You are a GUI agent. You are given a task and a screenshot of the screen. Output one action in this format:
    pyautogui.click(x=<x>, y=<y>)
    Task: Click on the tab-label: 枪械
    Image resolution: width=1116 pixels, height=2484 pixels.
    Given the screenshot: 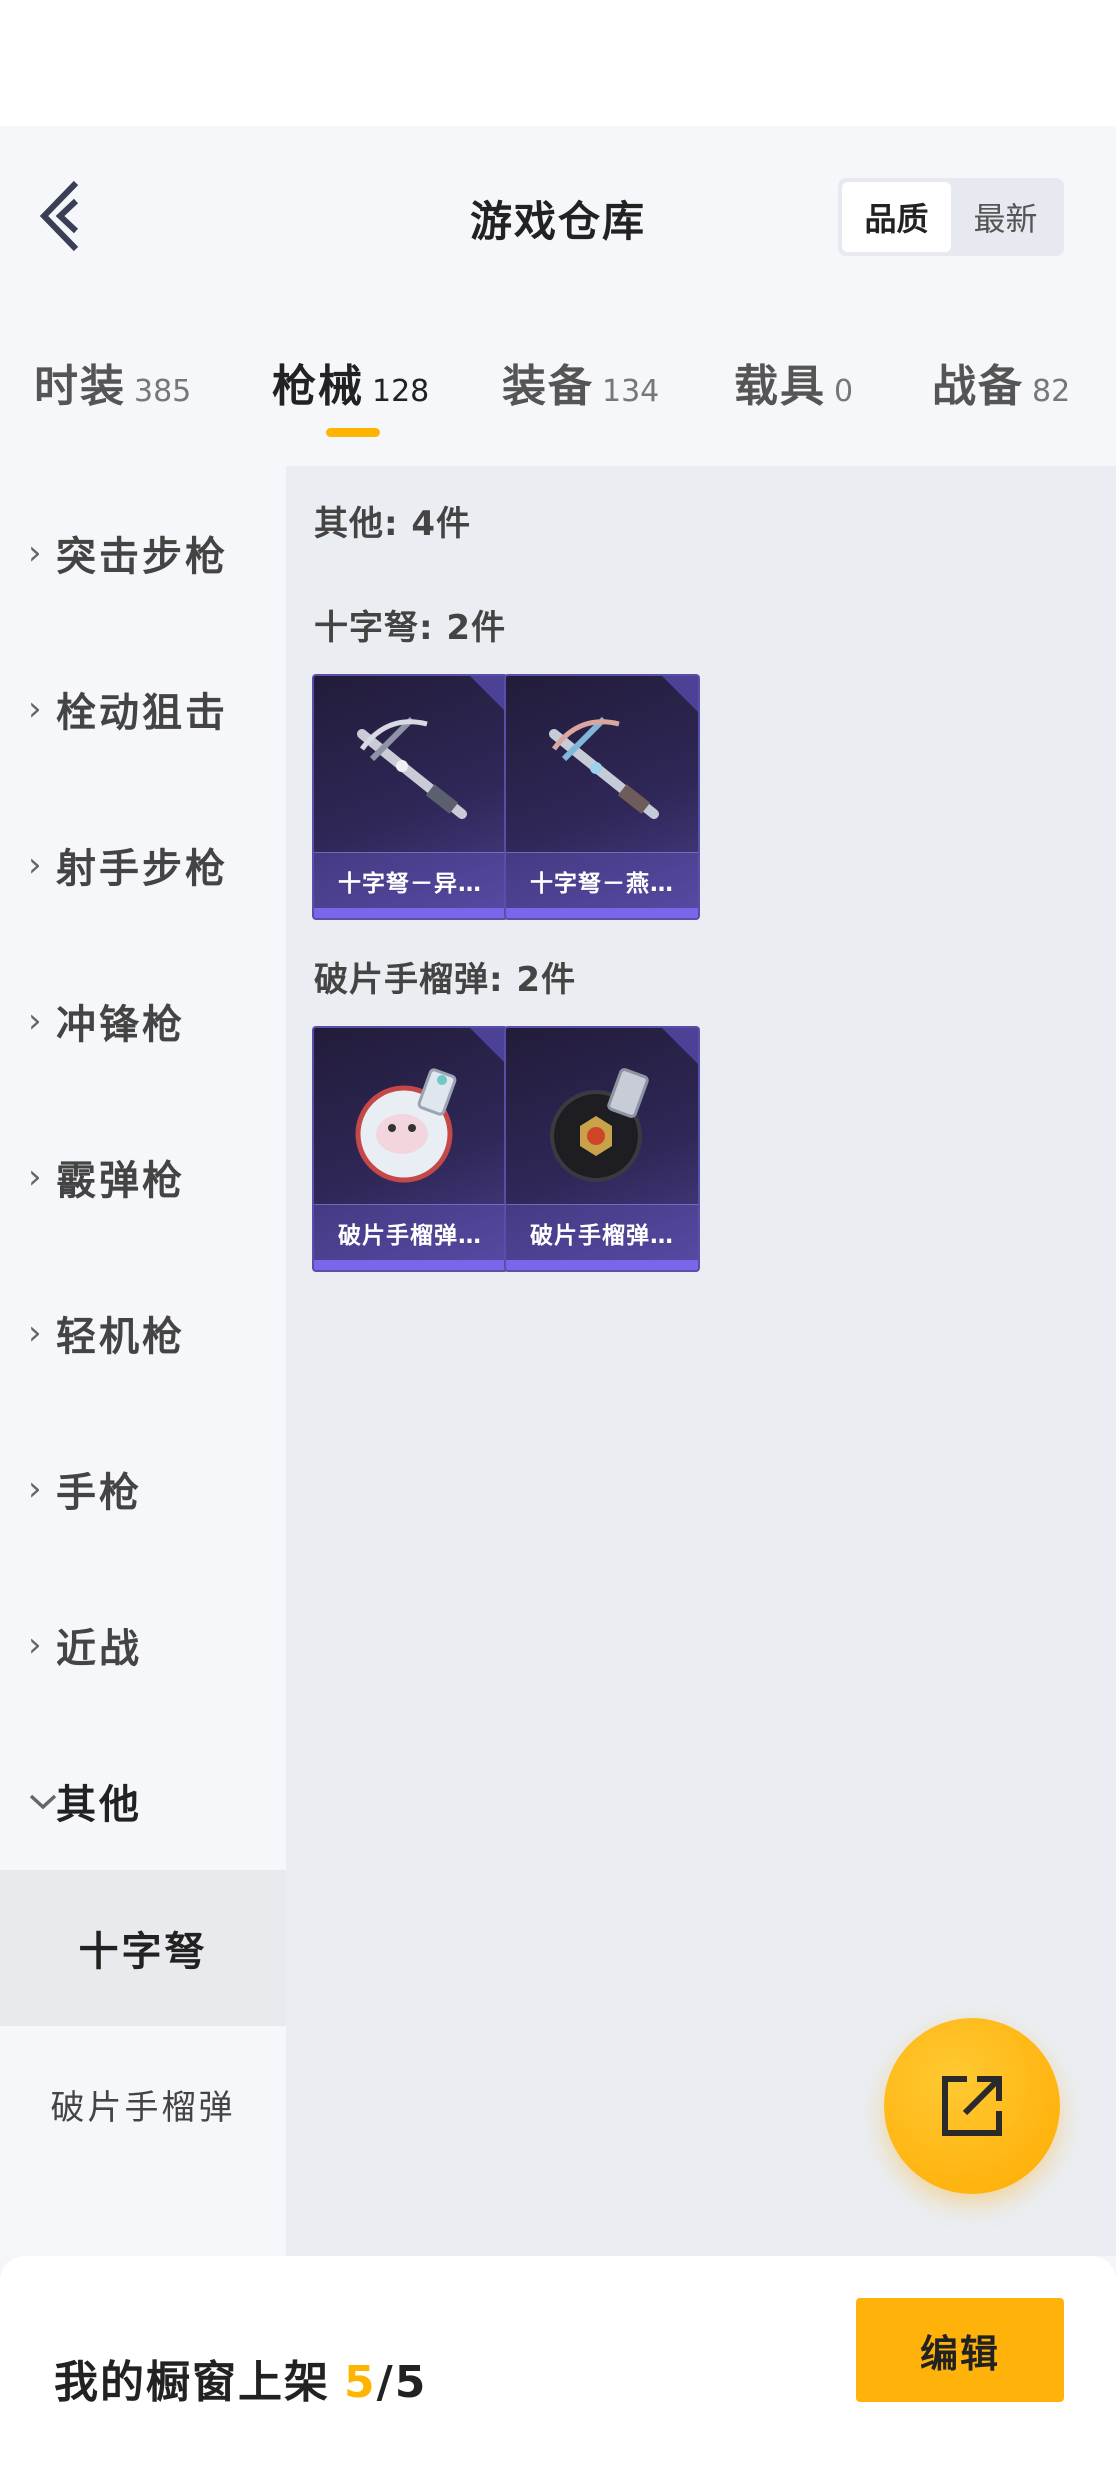 What is the action you would take?
    pyautogui.click(x=318, y=386)
    